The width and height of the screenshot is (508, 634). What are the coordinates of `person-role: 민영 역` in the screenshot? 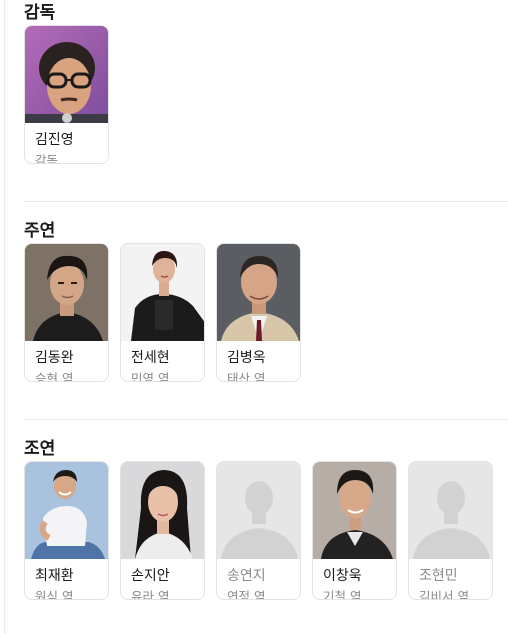 It's located at (150, 376).